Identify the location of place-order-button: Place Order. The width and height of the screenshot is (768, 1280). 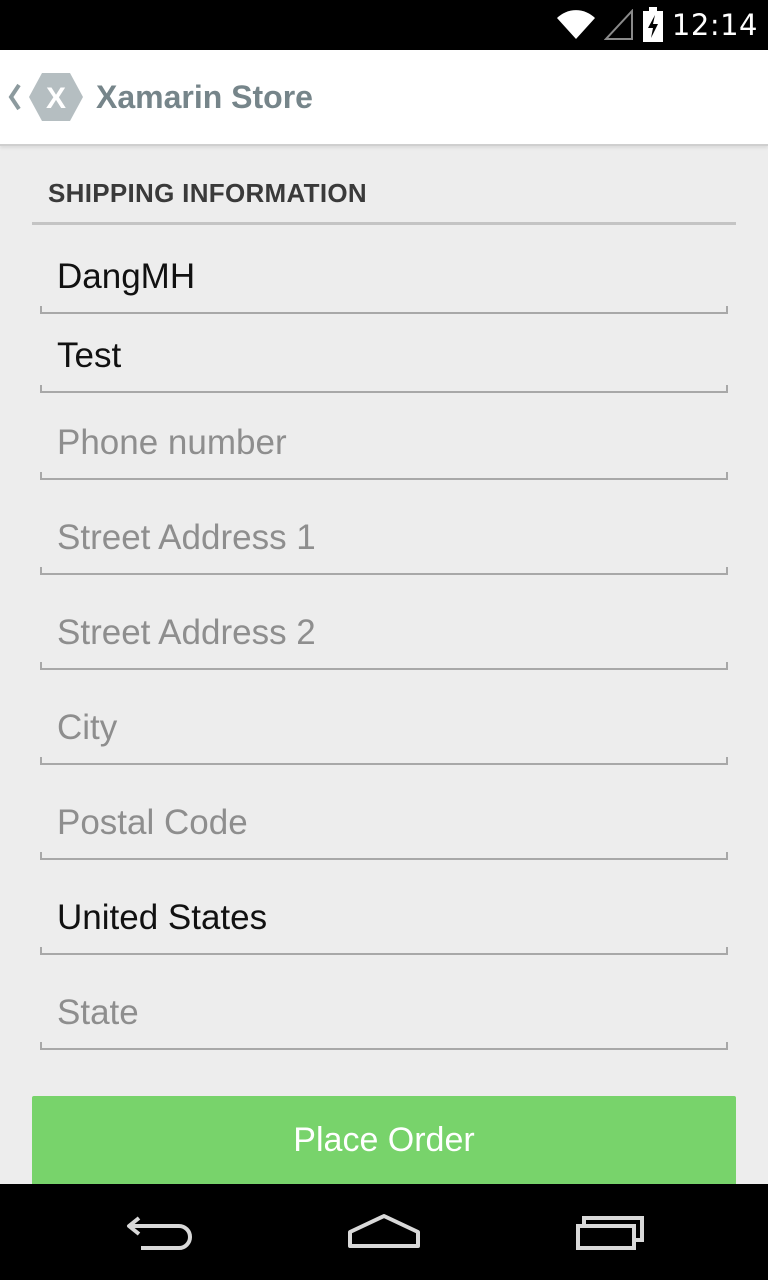
(384, 1146).